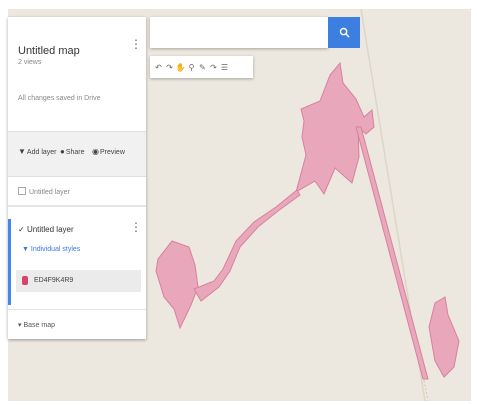 This screenshot has width=477, height=405. Describe the element at coordinates (444, 337) in the screenshot. I see `area-shape-right` at that location.